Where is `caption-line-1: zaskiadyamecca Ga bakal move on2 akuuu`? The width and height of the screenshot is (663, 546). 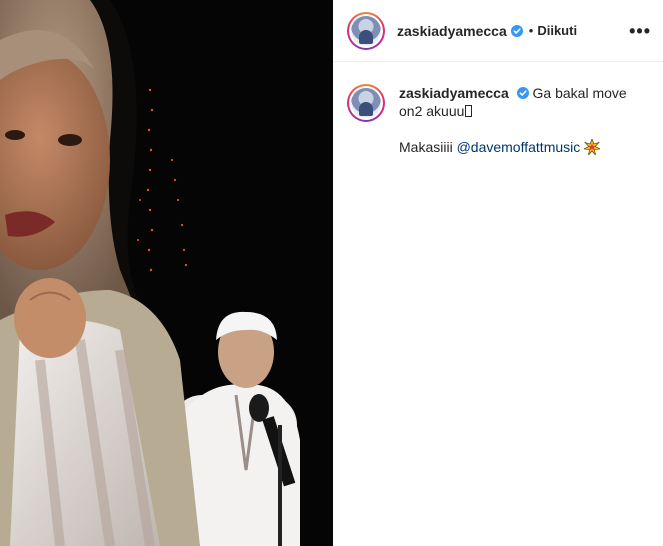
caption-line-1: zaskiadyamecca Ga bakal move on2 akuuu is located at coordinates (514, 102).